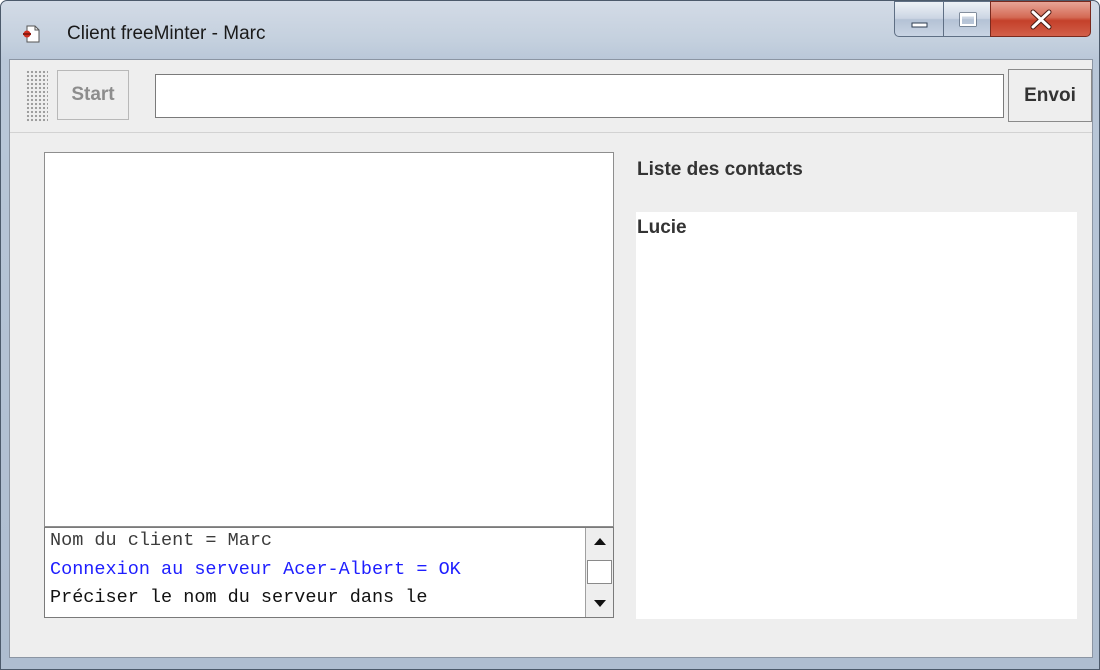  I want to click on caption-buttons, so click(992, 20).